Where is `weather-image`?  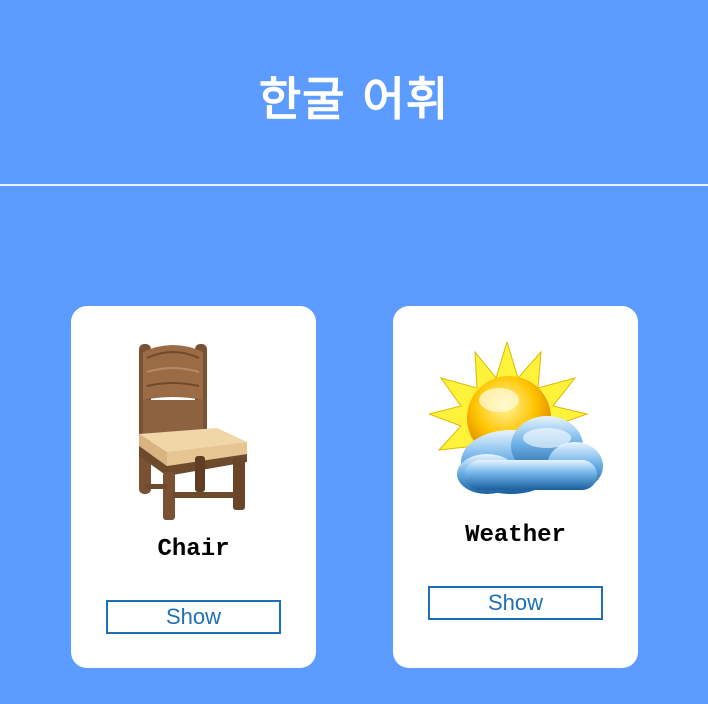
weather-image is located at coordinates (516, 418).